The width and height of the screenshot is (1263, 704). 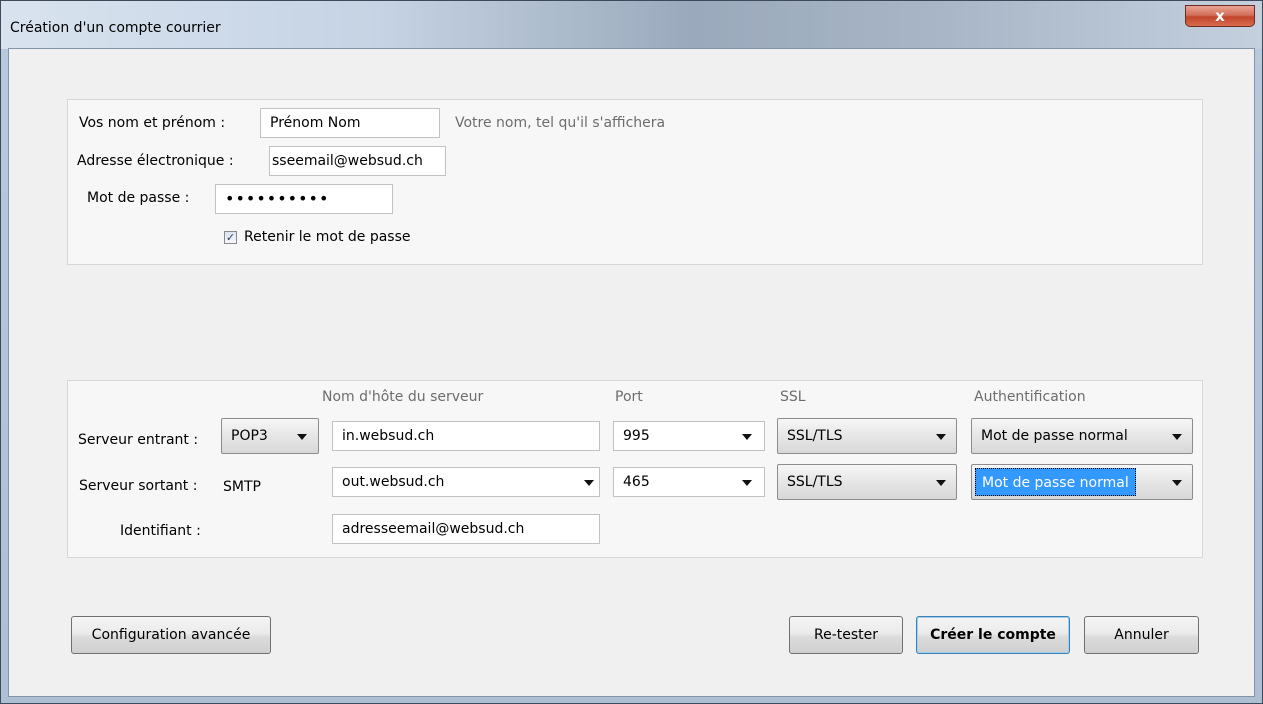 What do you see at coordinates (689, 482) in the screenshot?
I see `outgoing-port-combo: 465` at bounding box center [689, 482].